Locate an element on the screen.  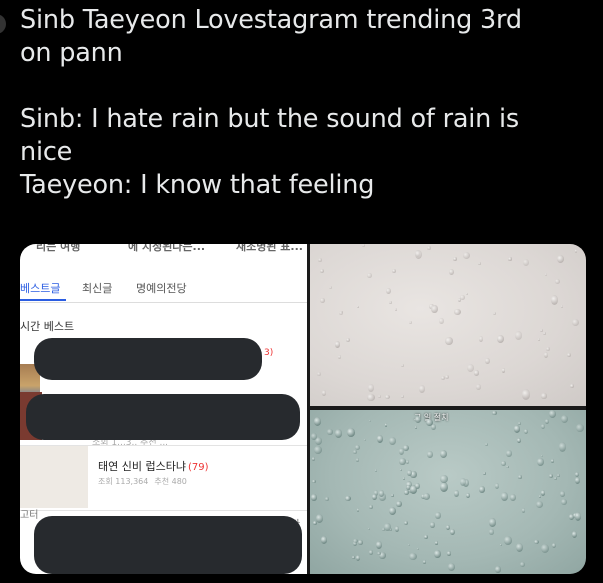
board-tabs: 베스트글 최신글 명예의전당 is located at coordinates (163, 287).